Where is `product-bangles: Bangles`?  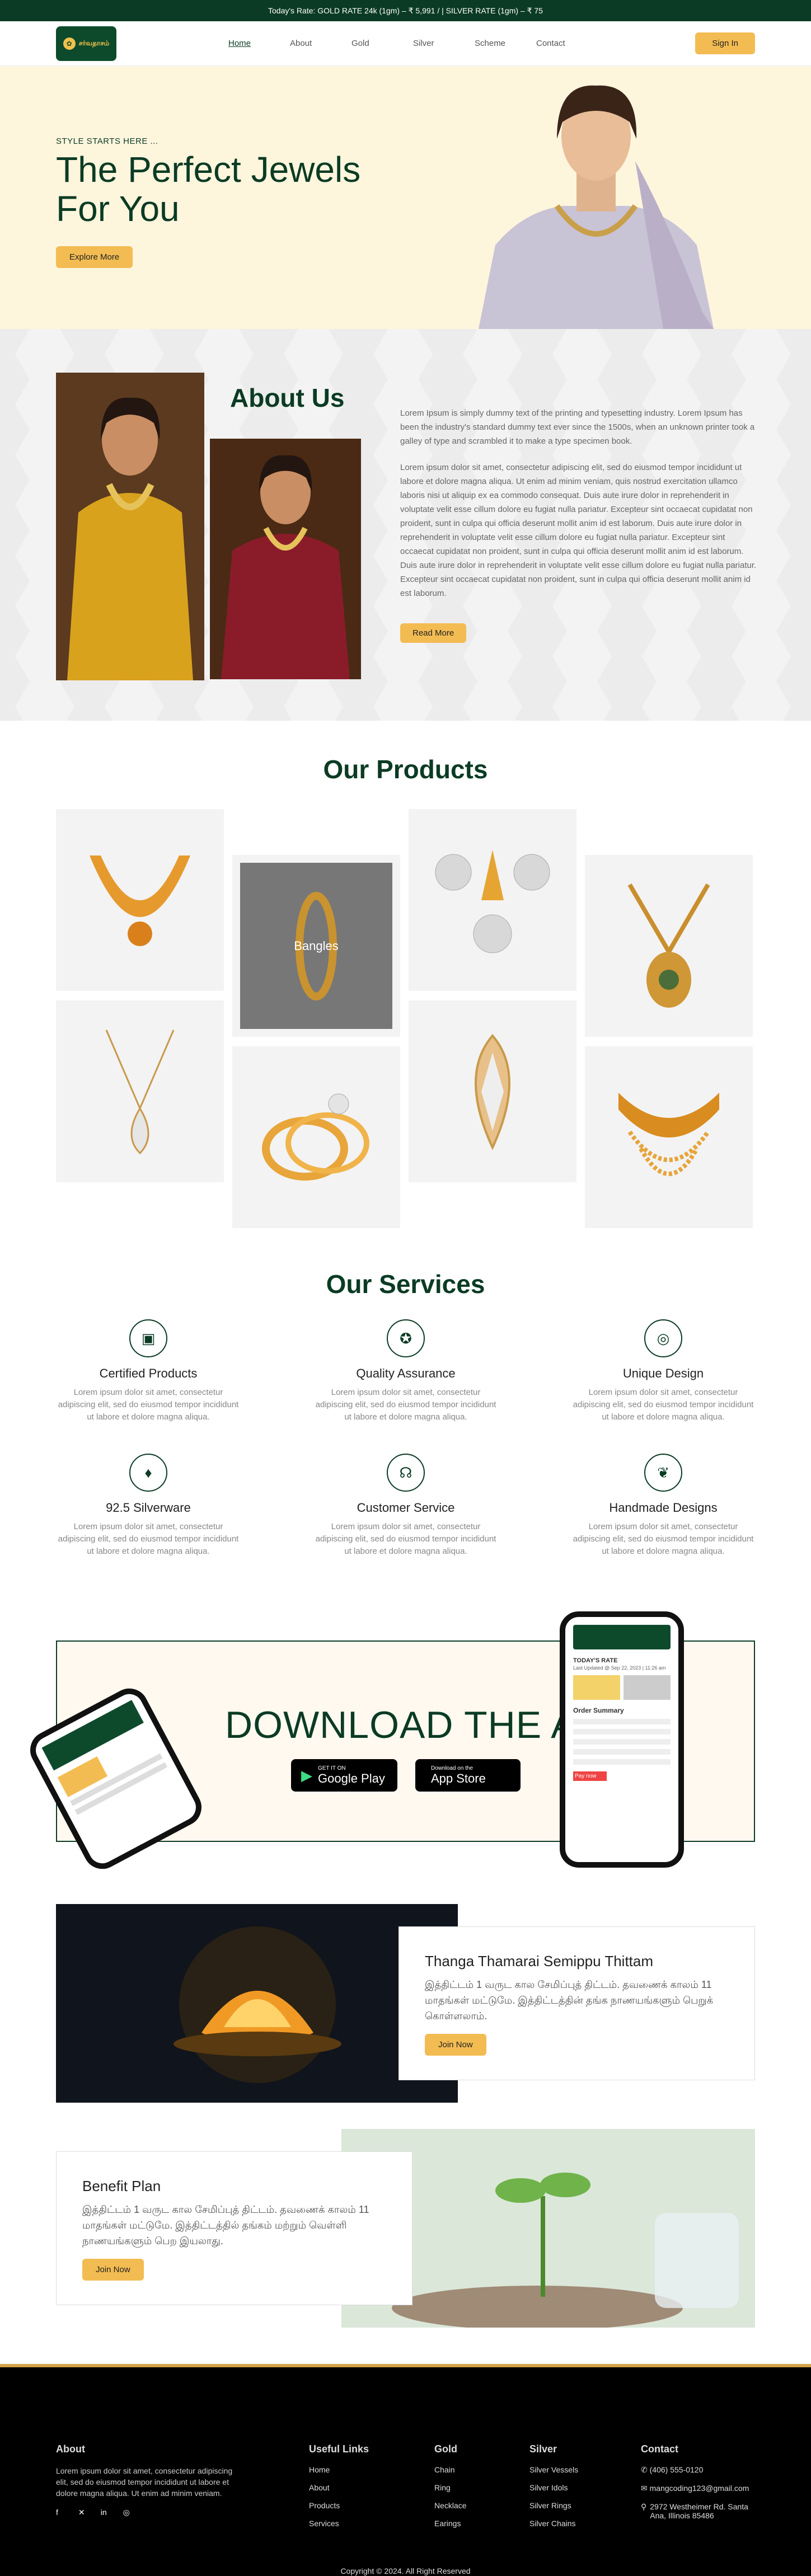
product-bangles: Bangles is located at coordinates (316, 946).